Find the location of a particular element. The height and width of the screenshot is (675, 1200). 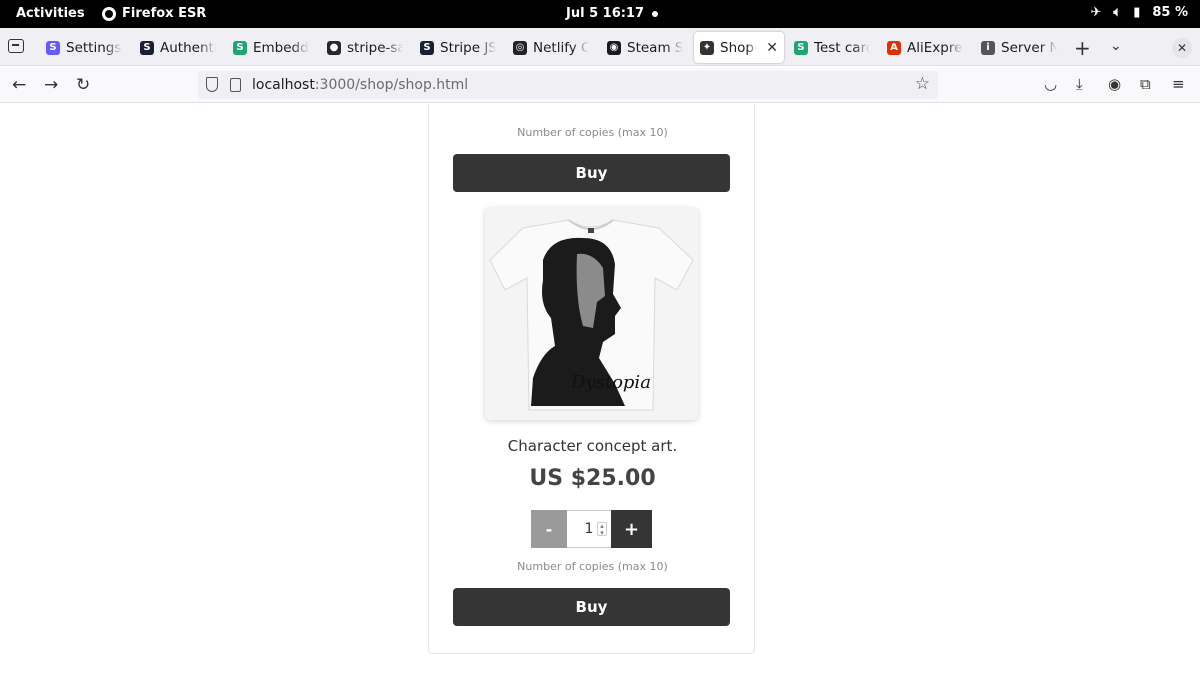

quantity-stepper: - 1 ▴ ▾ + is located at coordinates (591, 529).